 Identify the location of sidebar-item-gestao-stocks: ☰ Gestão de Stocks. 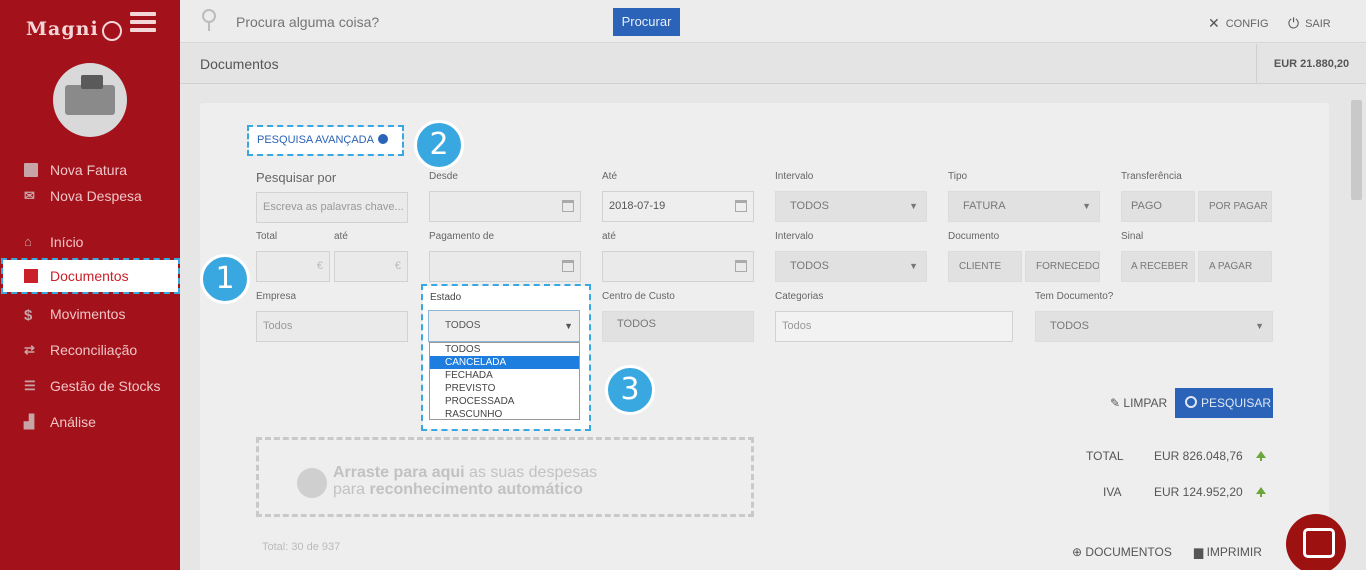
(90, 386).